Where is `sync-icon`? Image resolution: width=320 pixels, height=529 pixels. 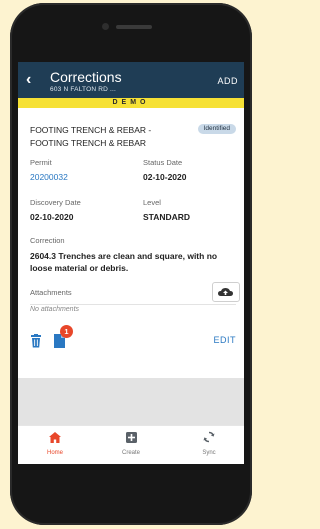 sync-icon is located at coordinates (209, 437).